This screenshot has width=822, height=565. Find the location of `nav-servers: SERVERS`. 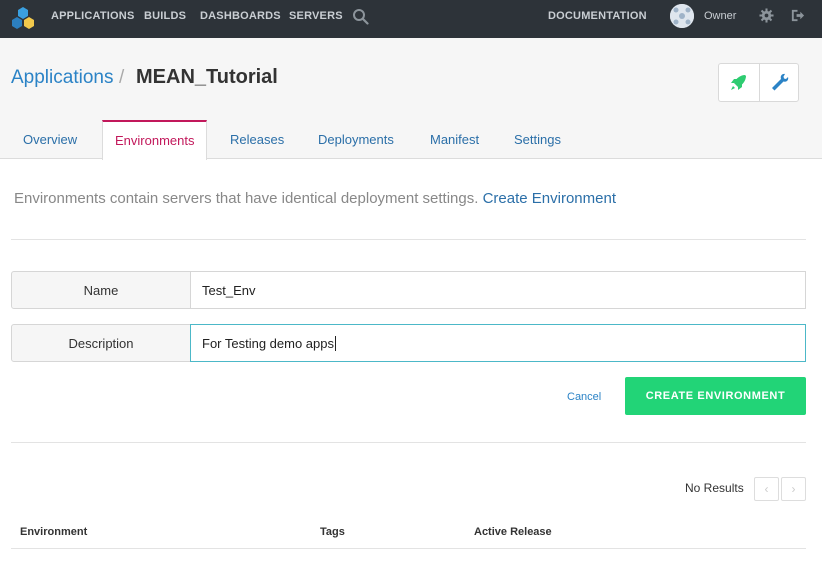

nav-servers: SERVERS is located at coordinates (316, 16).